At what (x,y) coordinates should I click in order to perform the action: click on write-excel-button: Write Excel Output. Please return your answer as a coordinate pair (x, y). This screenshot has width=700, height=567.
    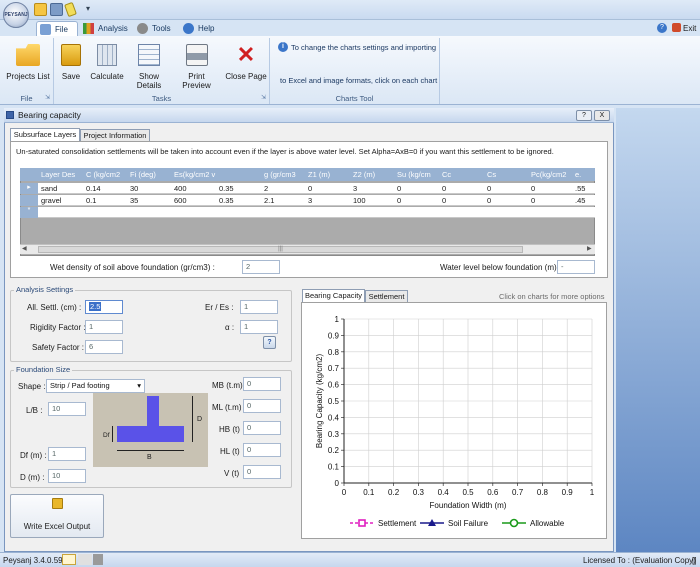
    Looking at the image, I should click on (57, 516).